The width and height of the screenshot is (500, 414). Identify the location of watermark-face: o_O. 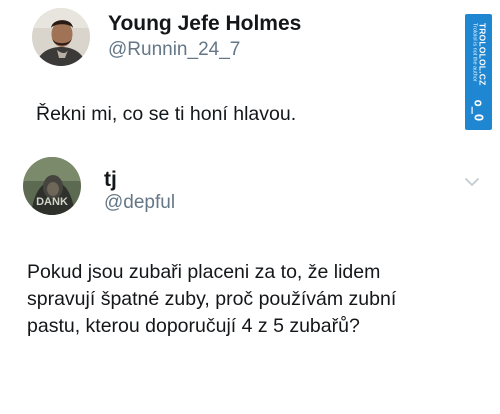
(478, 110).